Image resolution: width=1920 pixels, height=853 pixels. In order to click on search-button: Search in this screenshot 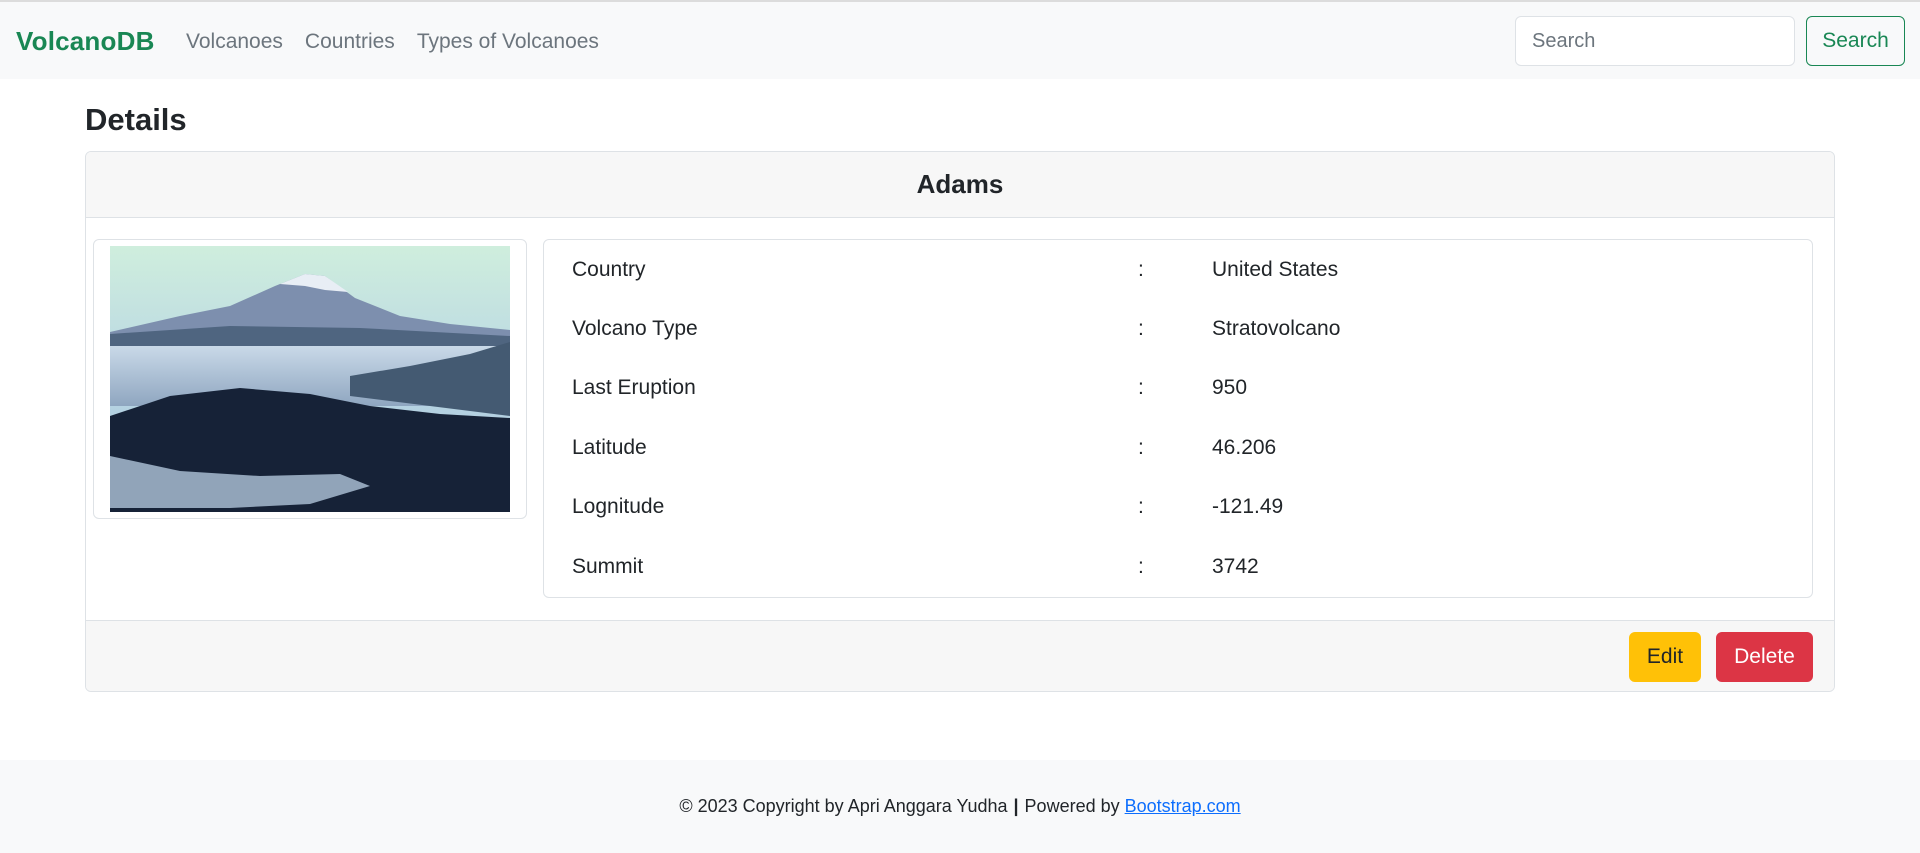, I will do `click(1855, 41)`.